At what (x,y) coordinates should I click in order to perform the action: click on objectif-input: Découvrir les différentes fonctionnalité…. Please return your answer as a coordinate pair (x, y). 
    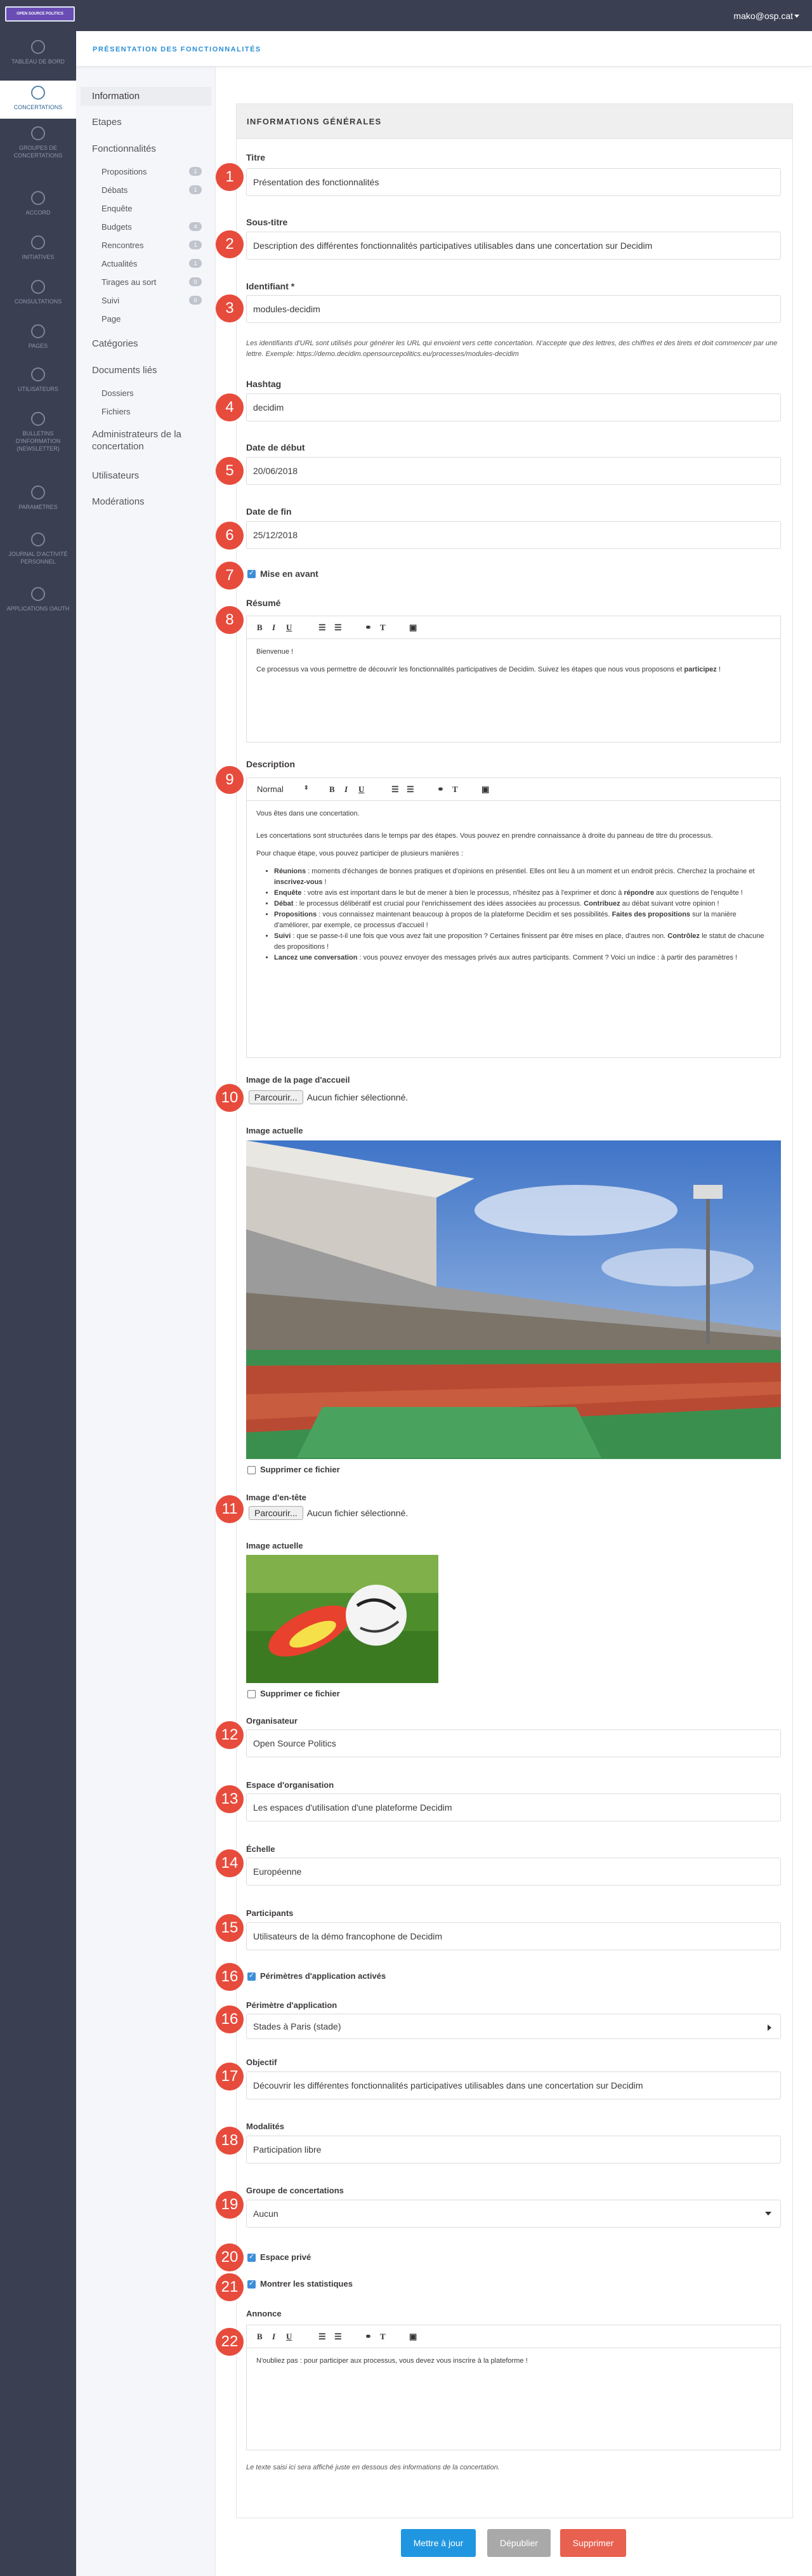
    Looking at the image, I should click on (514, 2085).